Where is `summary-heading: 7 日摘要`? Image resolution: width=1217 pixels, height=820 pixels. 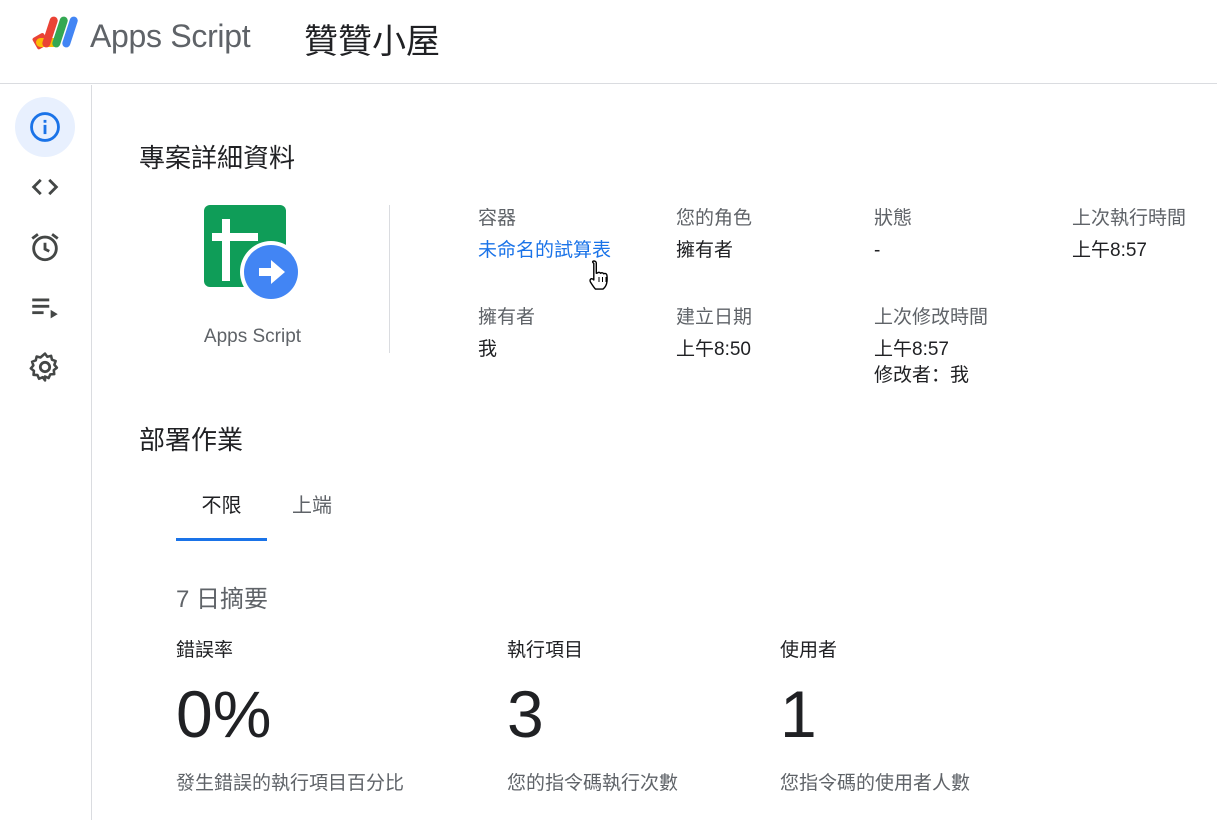 summary-heading: 7 日摘要 is located at coordinates (222, 599).